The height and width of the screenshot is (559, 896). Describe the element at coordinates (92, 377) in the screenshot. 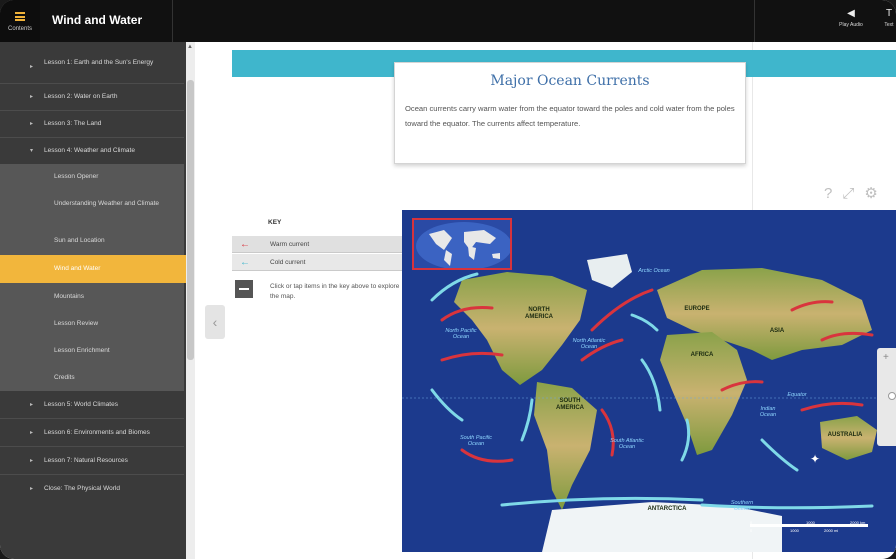

I see `sidebar-item-credits: Credits` at that location.